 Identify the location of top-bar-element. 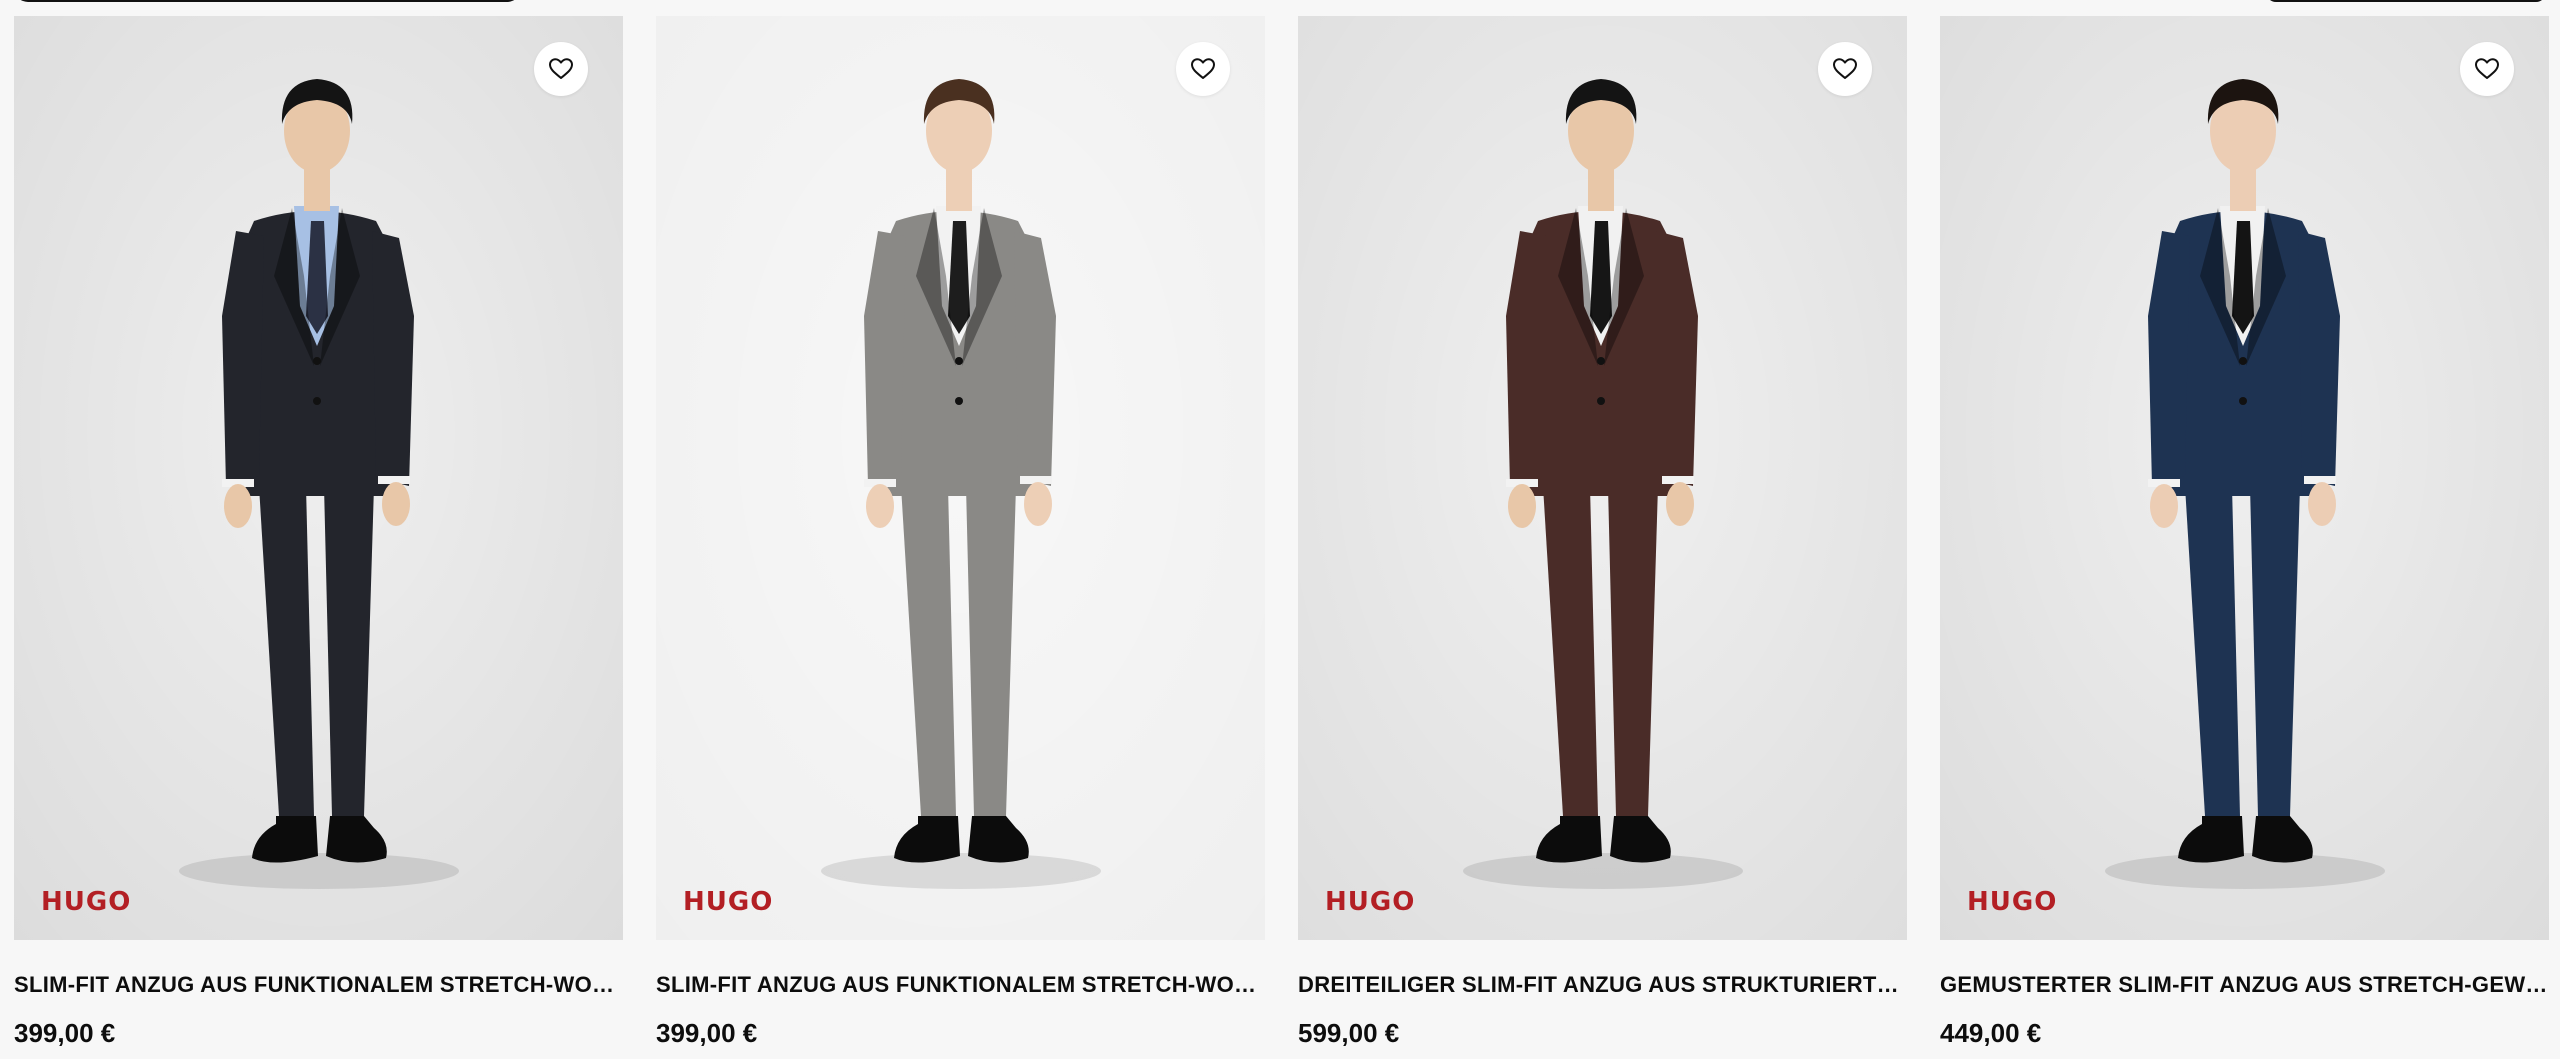
(267, 1).